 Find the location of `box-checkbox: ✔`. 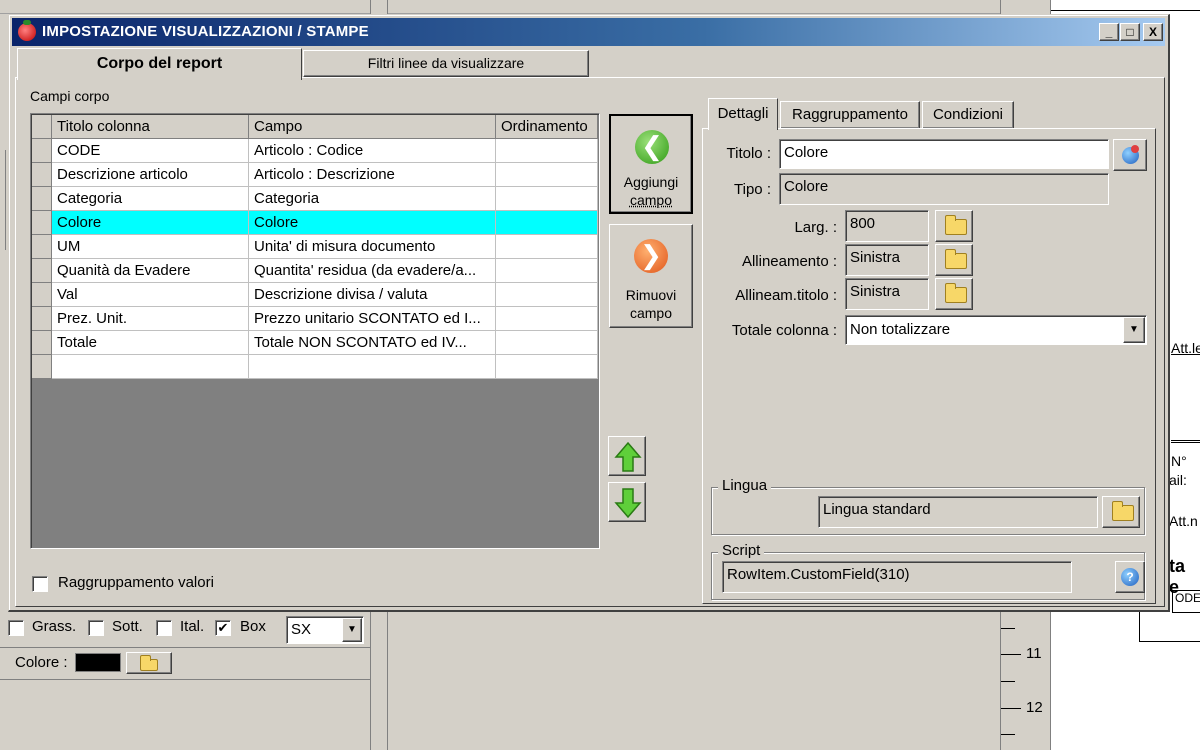

box-checkbox: ✔ is located at coordinates (223, 628).